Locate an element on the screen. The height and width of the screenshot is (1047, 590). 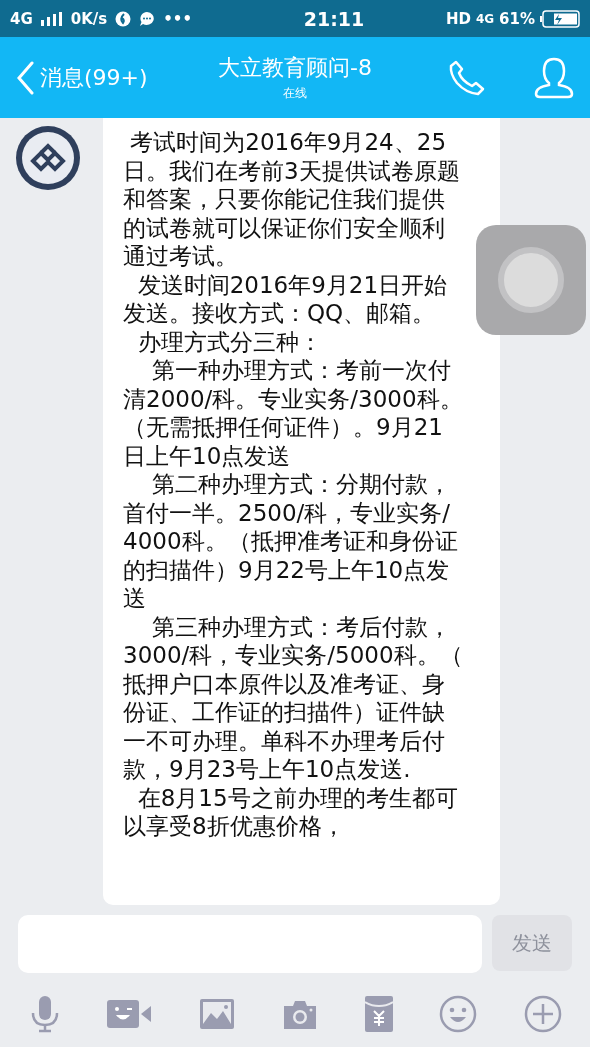
clock: 21:11 is located at coordinates (334, 18).